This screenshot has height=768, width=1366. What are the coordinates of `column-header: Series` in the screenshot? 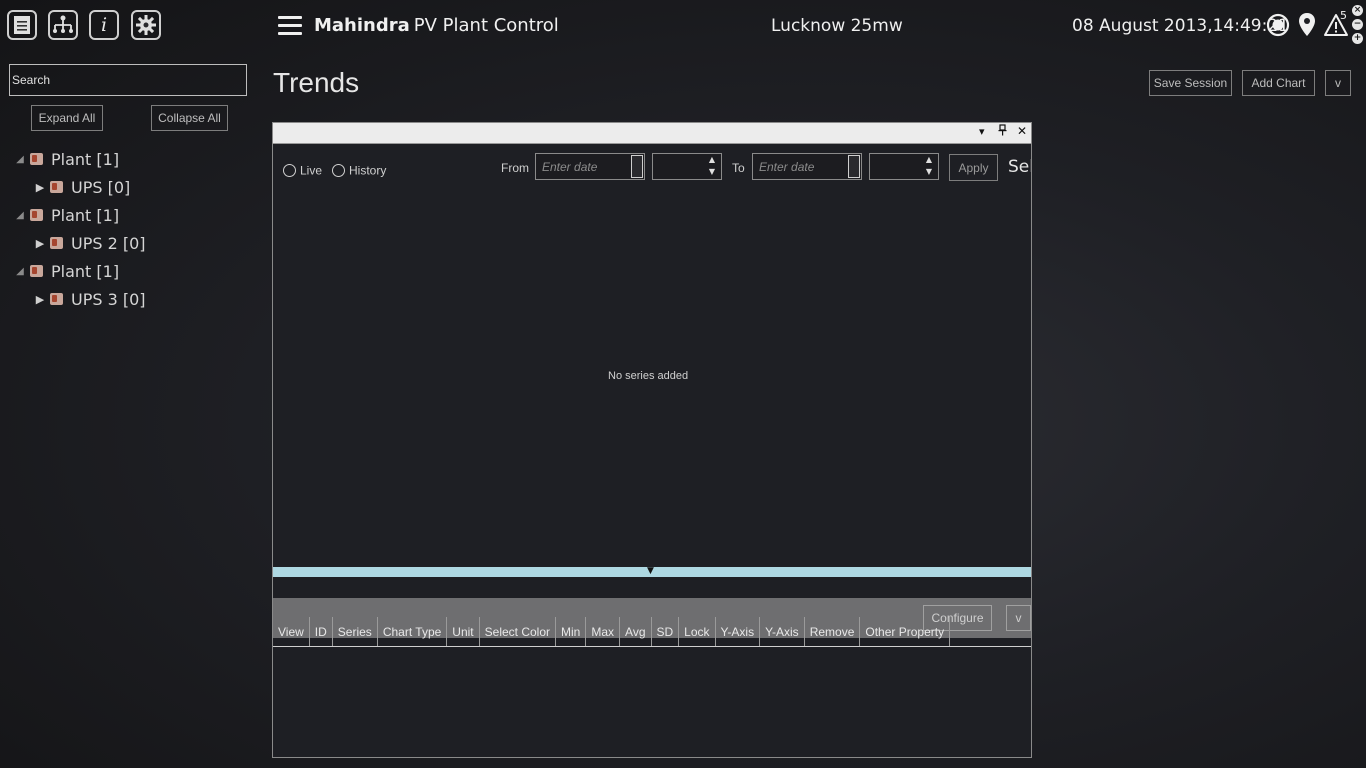 It's located at (355, 631).